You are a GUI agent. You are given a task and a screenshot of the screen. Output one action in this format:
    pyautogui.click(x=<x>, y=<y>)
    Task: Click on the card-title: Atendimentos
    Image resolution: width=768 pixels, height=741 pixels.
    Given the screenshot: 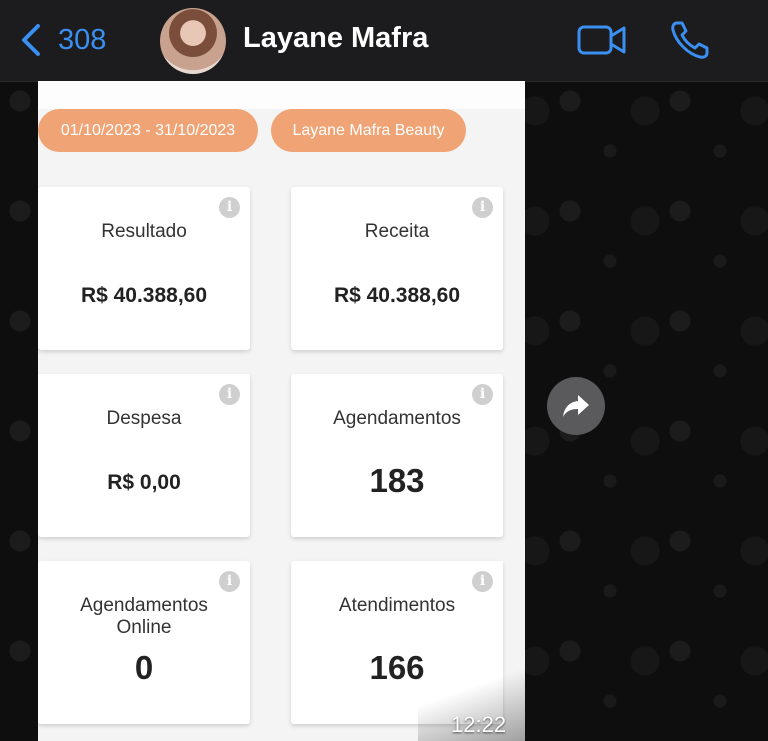 What is the action you would take?
    pyautogui.click(x=397, y=605)
    